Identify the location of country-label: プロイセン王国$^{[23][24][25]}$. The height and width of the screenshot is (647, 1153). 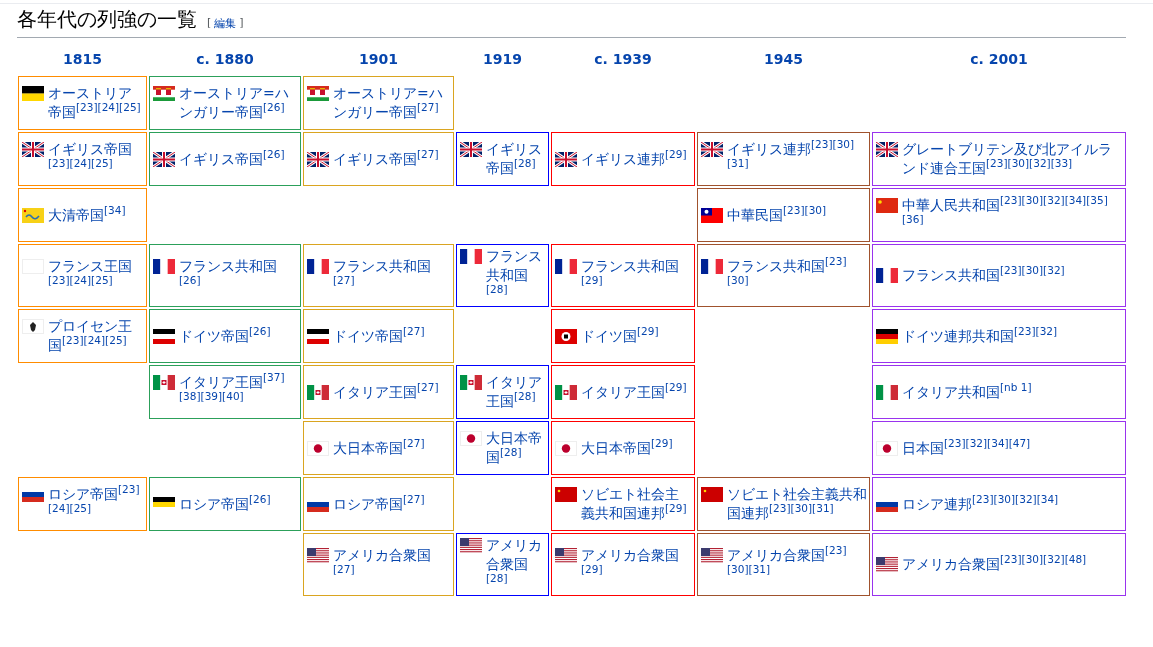
(90, 336).